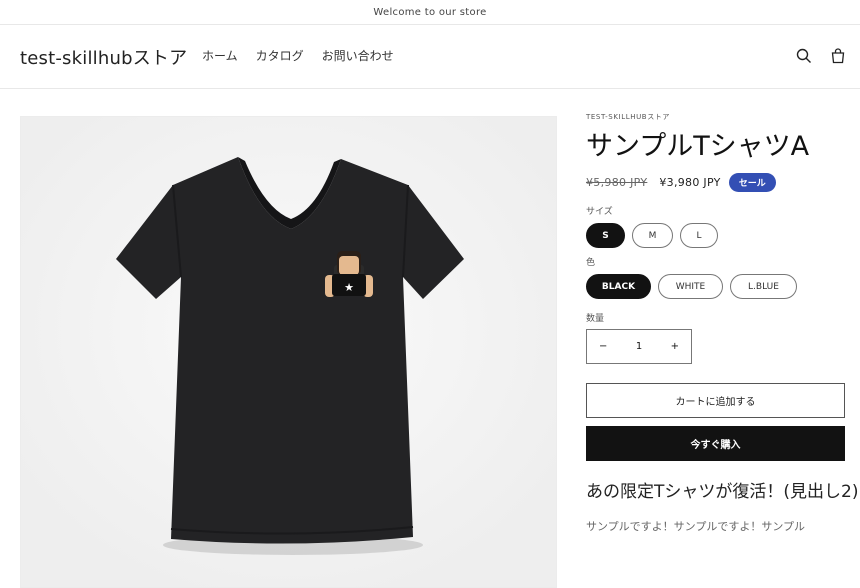 This screenshot has height=588, width=860. What do you see at coordinates (591, 263) in the screenshot?
I see `color-label: 色` at bounding box center [591, 263].